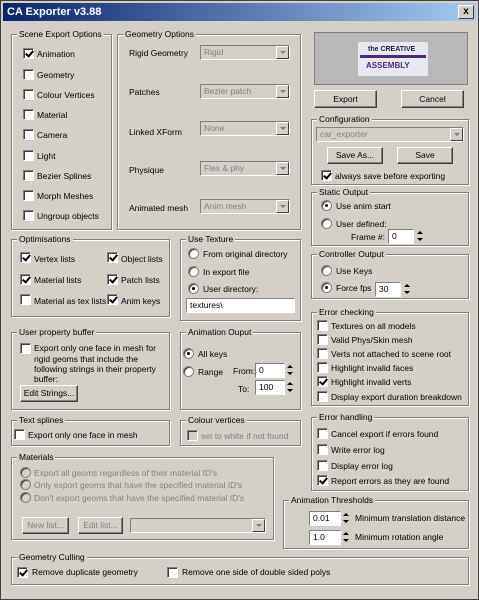 This screenshot has height=600, width=479. What do you see at coordinates (388, 65) in the screenshot?
I see `logo-line2: ASSEMBLY` at bounding box center [388, 65].